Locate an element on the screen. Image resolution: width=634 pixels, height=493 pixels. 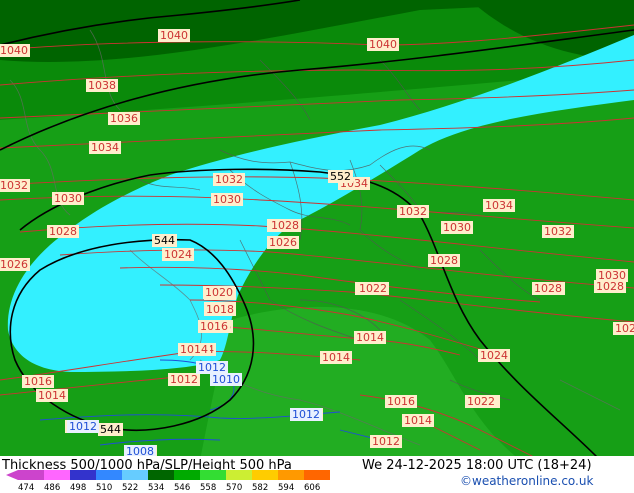
scale-value: 474 is located at coordinates (26, 488).